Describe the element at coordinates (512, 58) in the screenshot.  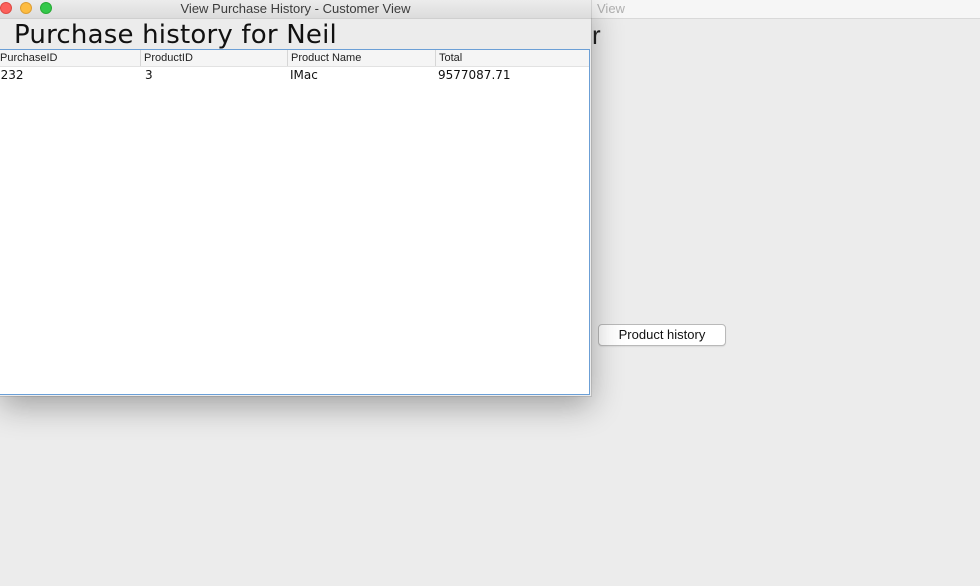
I see `column-header-total: Total` at that location.